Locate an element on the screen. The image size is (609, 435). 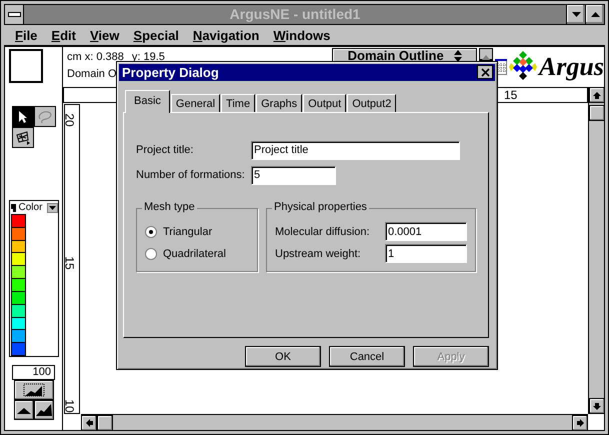
radio-option: Quadrilateral is located at coordinates (197, 253).